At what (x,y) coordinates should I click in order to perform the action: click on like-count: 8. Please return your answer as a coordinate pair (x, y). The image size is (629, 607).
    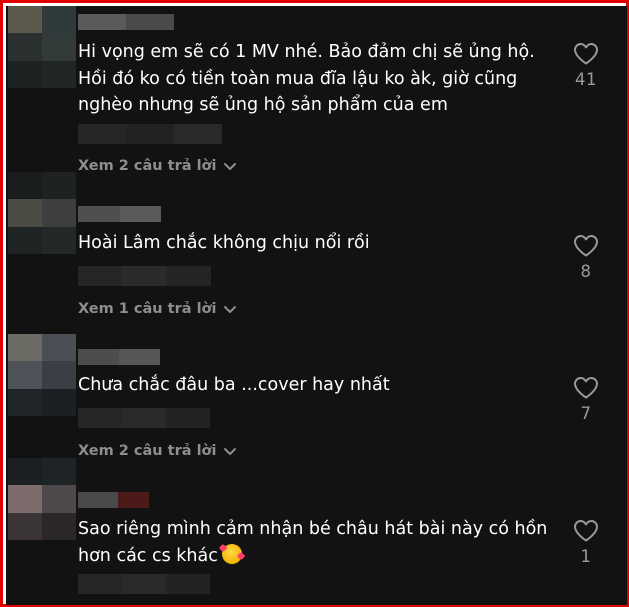
    Looking at the image, I should click on (586, 271).